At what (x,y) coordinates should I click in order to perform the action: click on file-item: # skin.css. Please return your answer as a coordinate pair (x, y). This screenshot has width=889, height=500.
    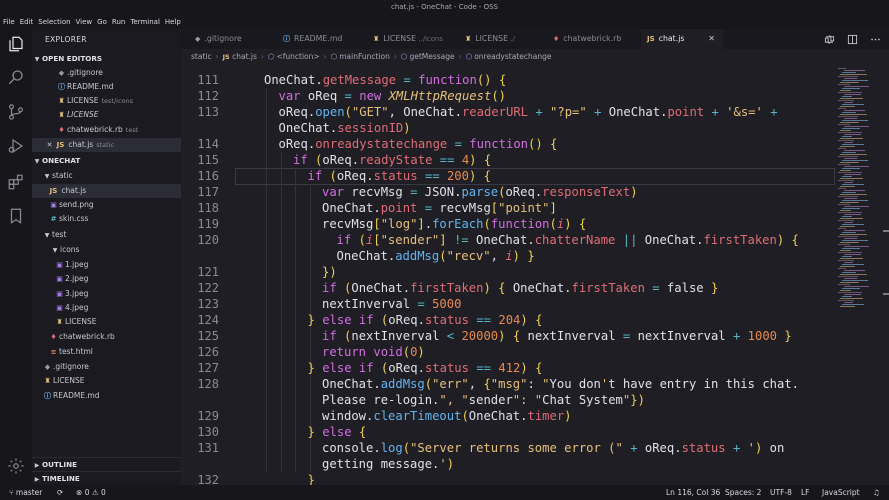
    Looking at the image, I should click on (106, 219).